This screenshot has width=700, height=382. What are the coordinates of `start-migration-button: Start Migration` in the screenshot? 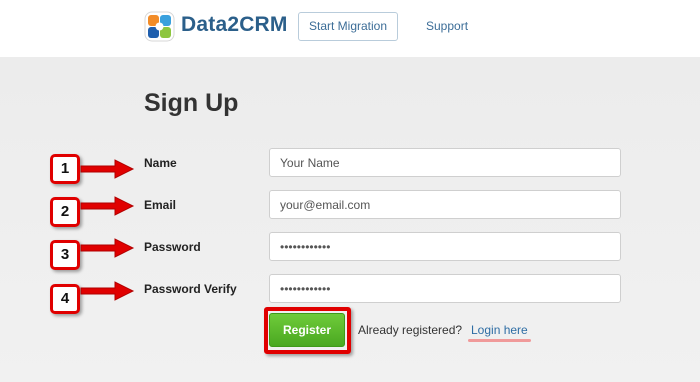 It's located at (348, 26).